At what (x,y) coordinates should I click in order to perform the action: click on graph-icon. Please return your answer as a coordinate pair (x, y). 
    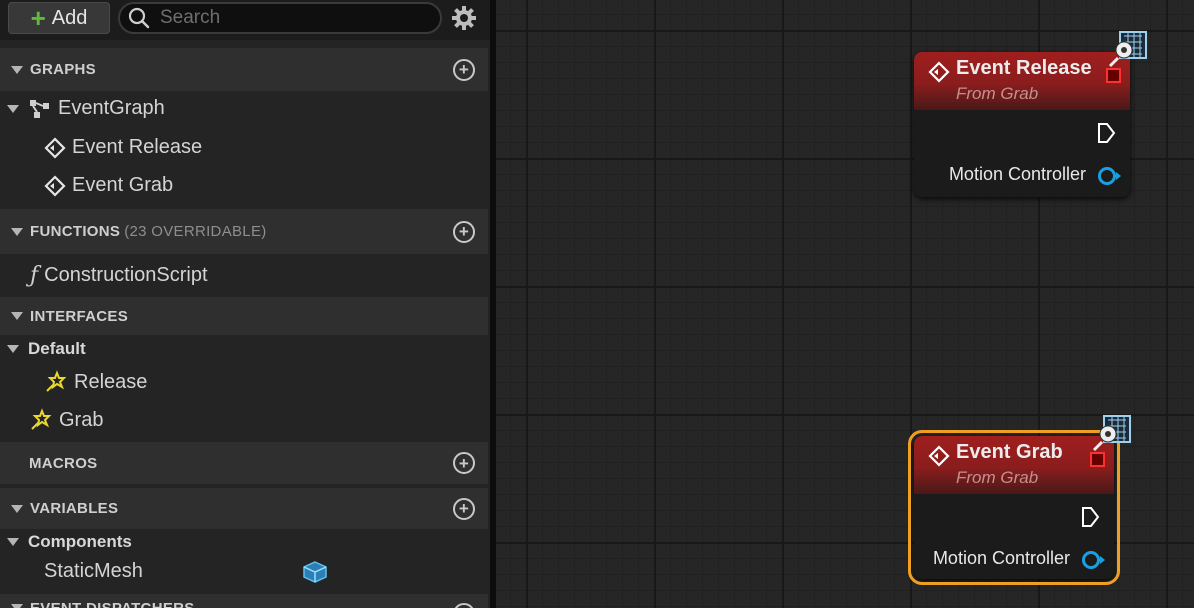
    Looking at the image, I should click on (40, 109).